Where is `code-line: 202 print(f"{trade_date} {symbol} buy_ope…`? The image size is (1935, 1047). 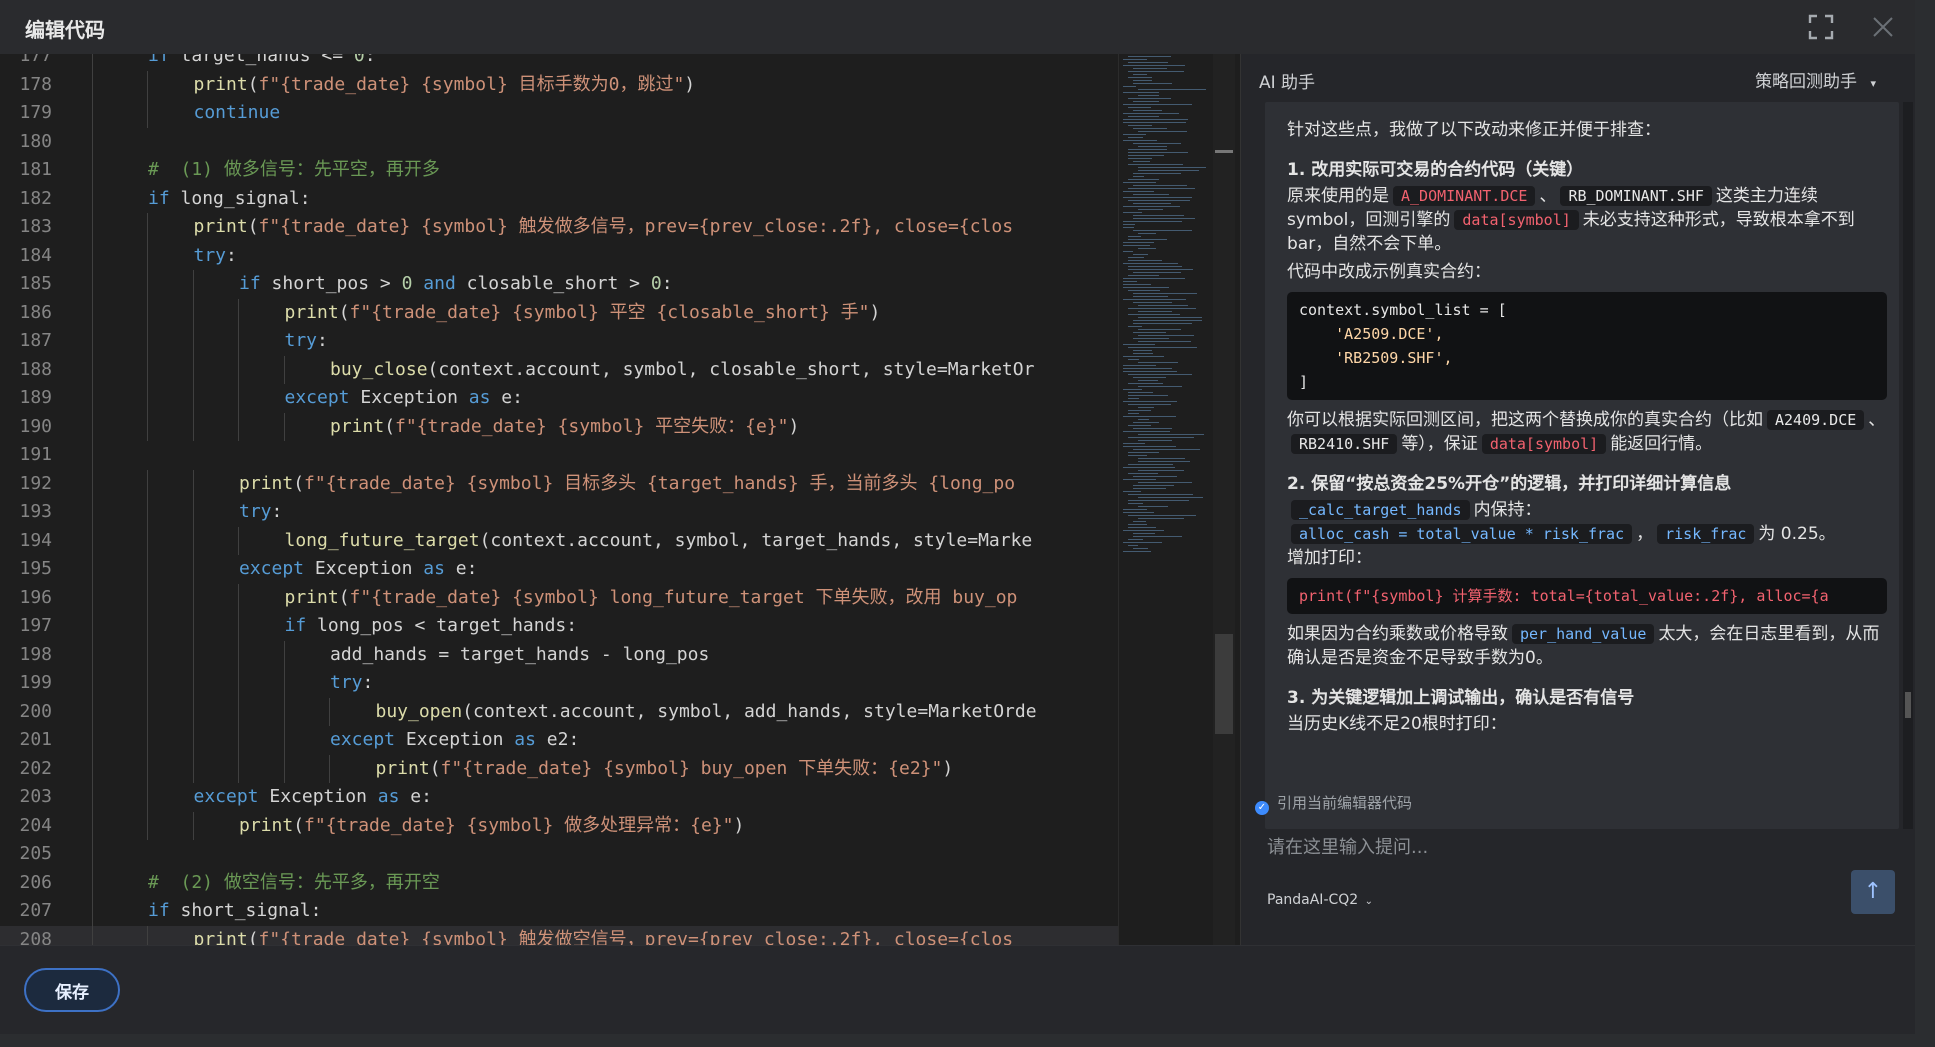
code-line: 202 print(f"{trade_date} {symbol} buy_ope… is located at coordinates (560, 768).